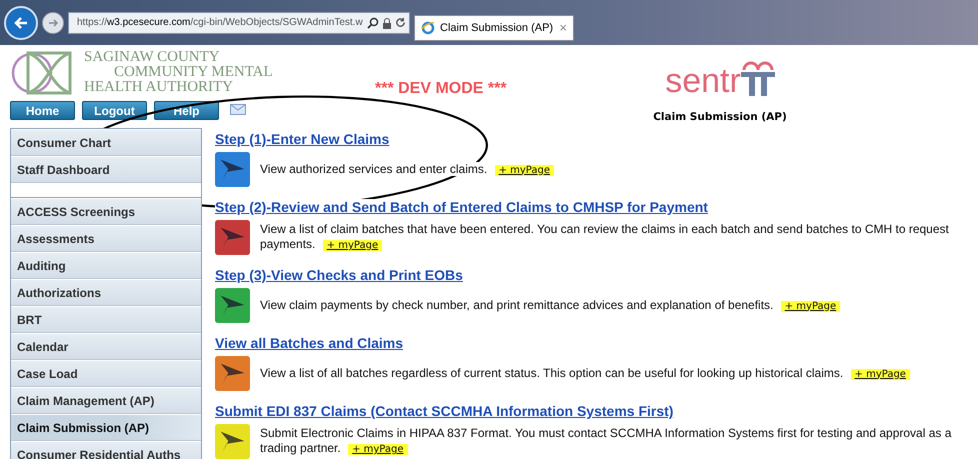 The height and width of the screenshot is (459, 978). I want to click on sidebar-item: Case Load, so click(106, 373).